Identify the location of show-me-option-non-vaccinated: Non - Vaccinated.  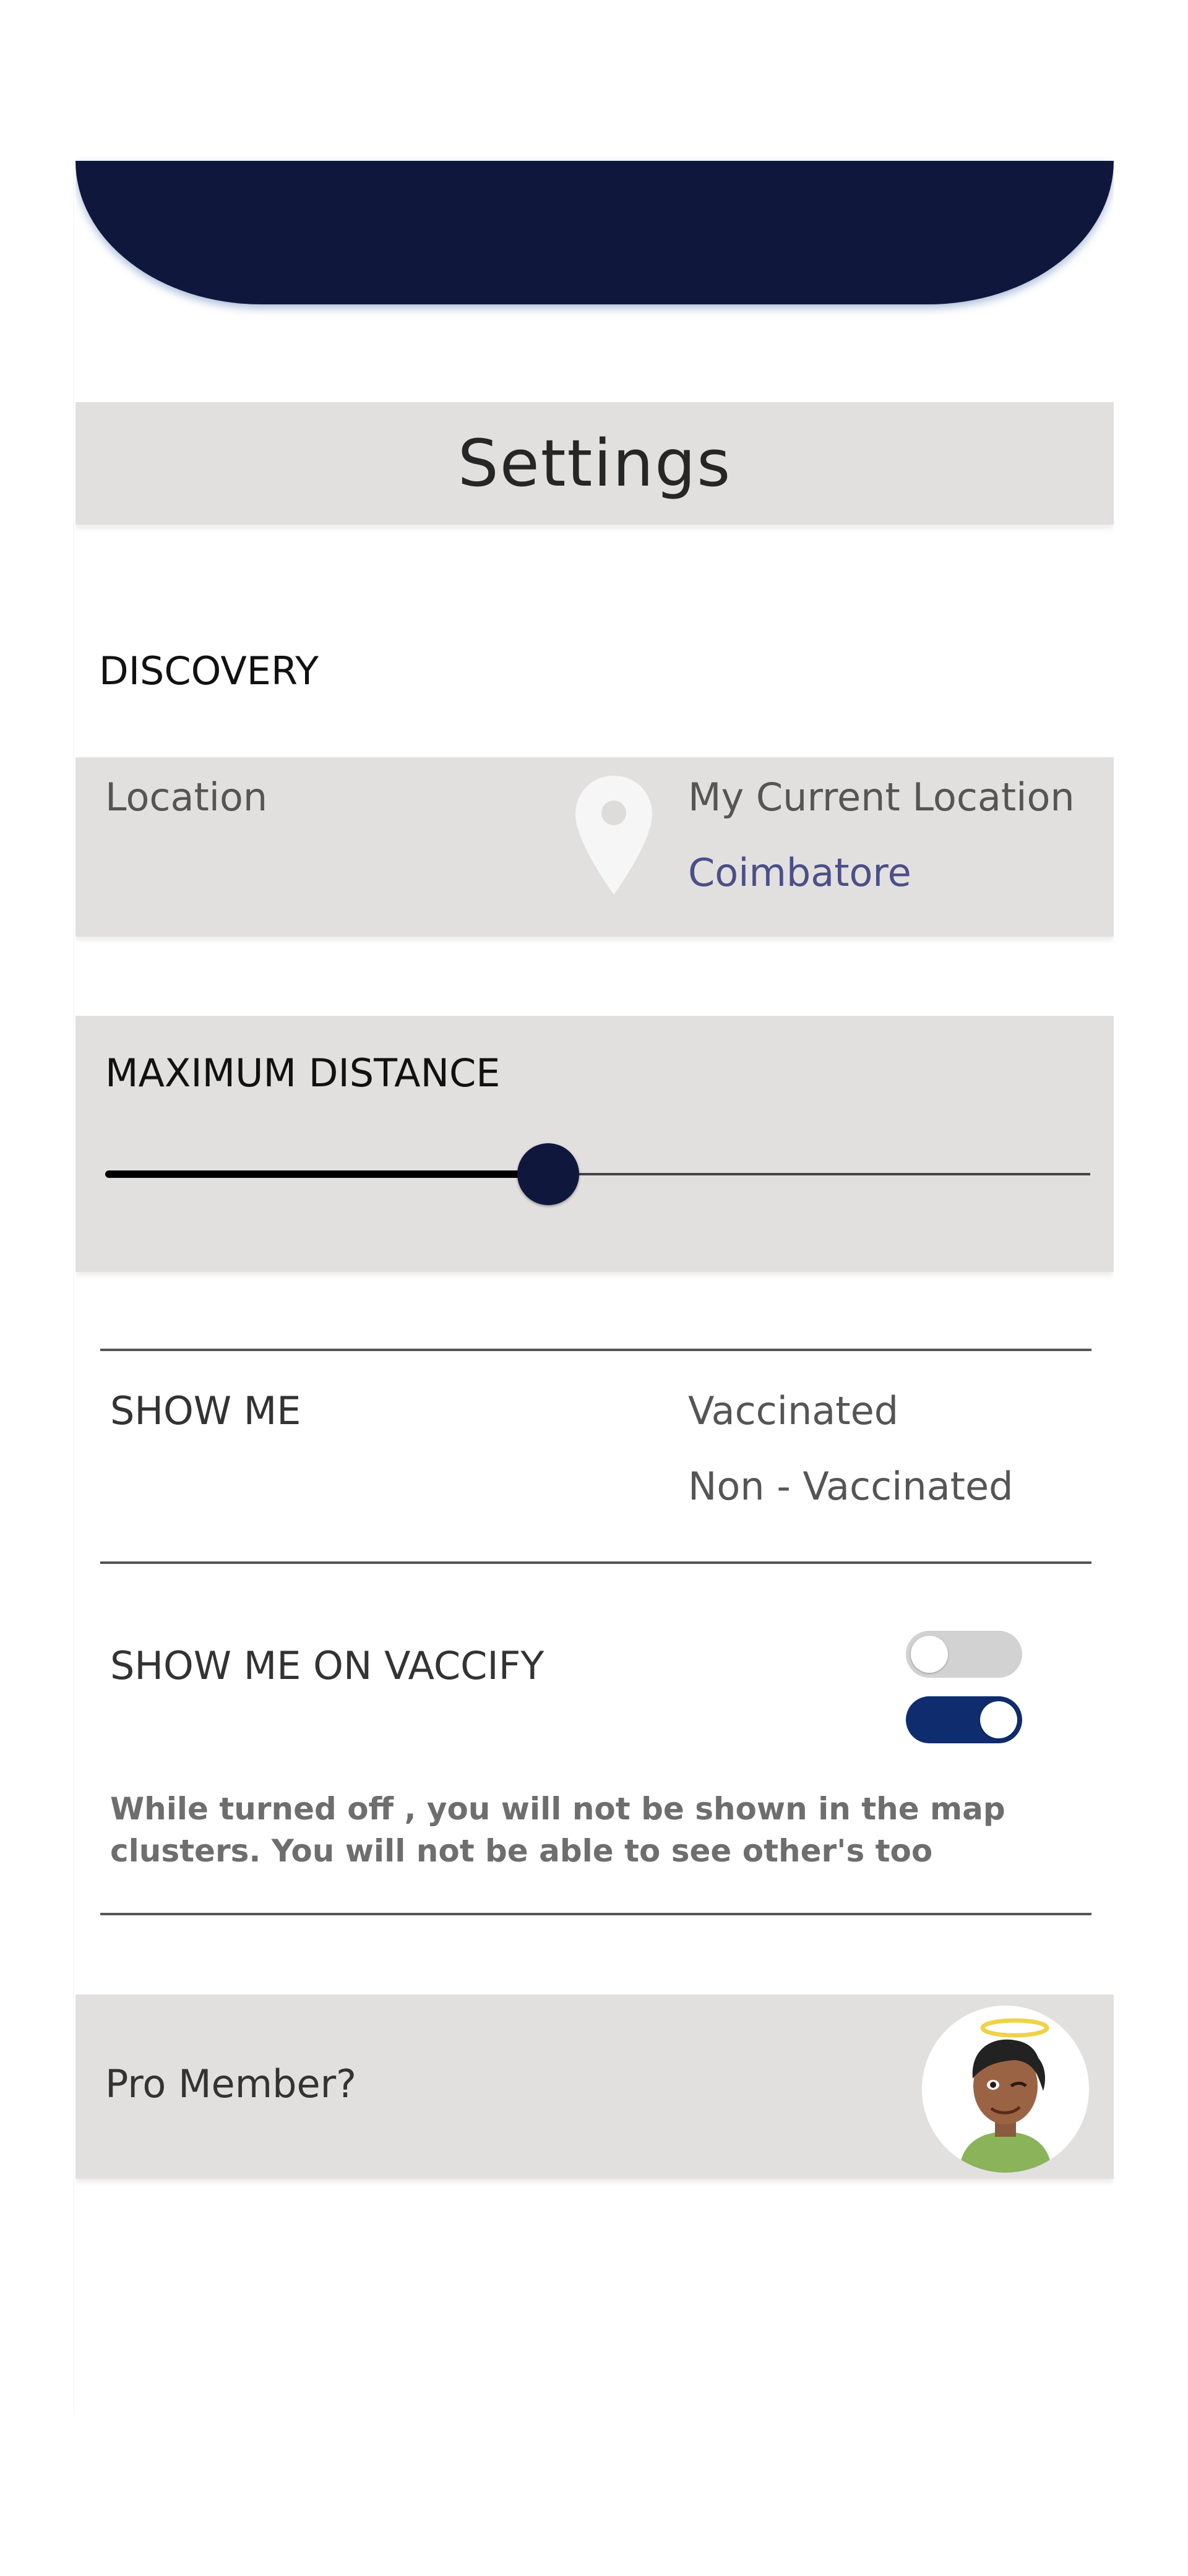
(851, 1486).